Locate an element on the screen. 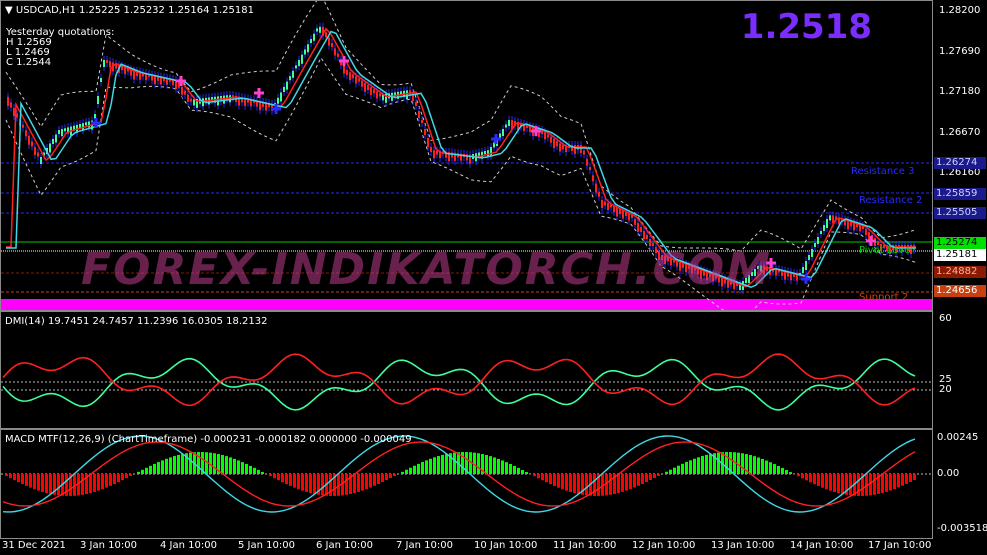 The width and height of the screenshot is (987, 555). time-label: 3 Jan 10:00 is located at coordinates (108, 545).